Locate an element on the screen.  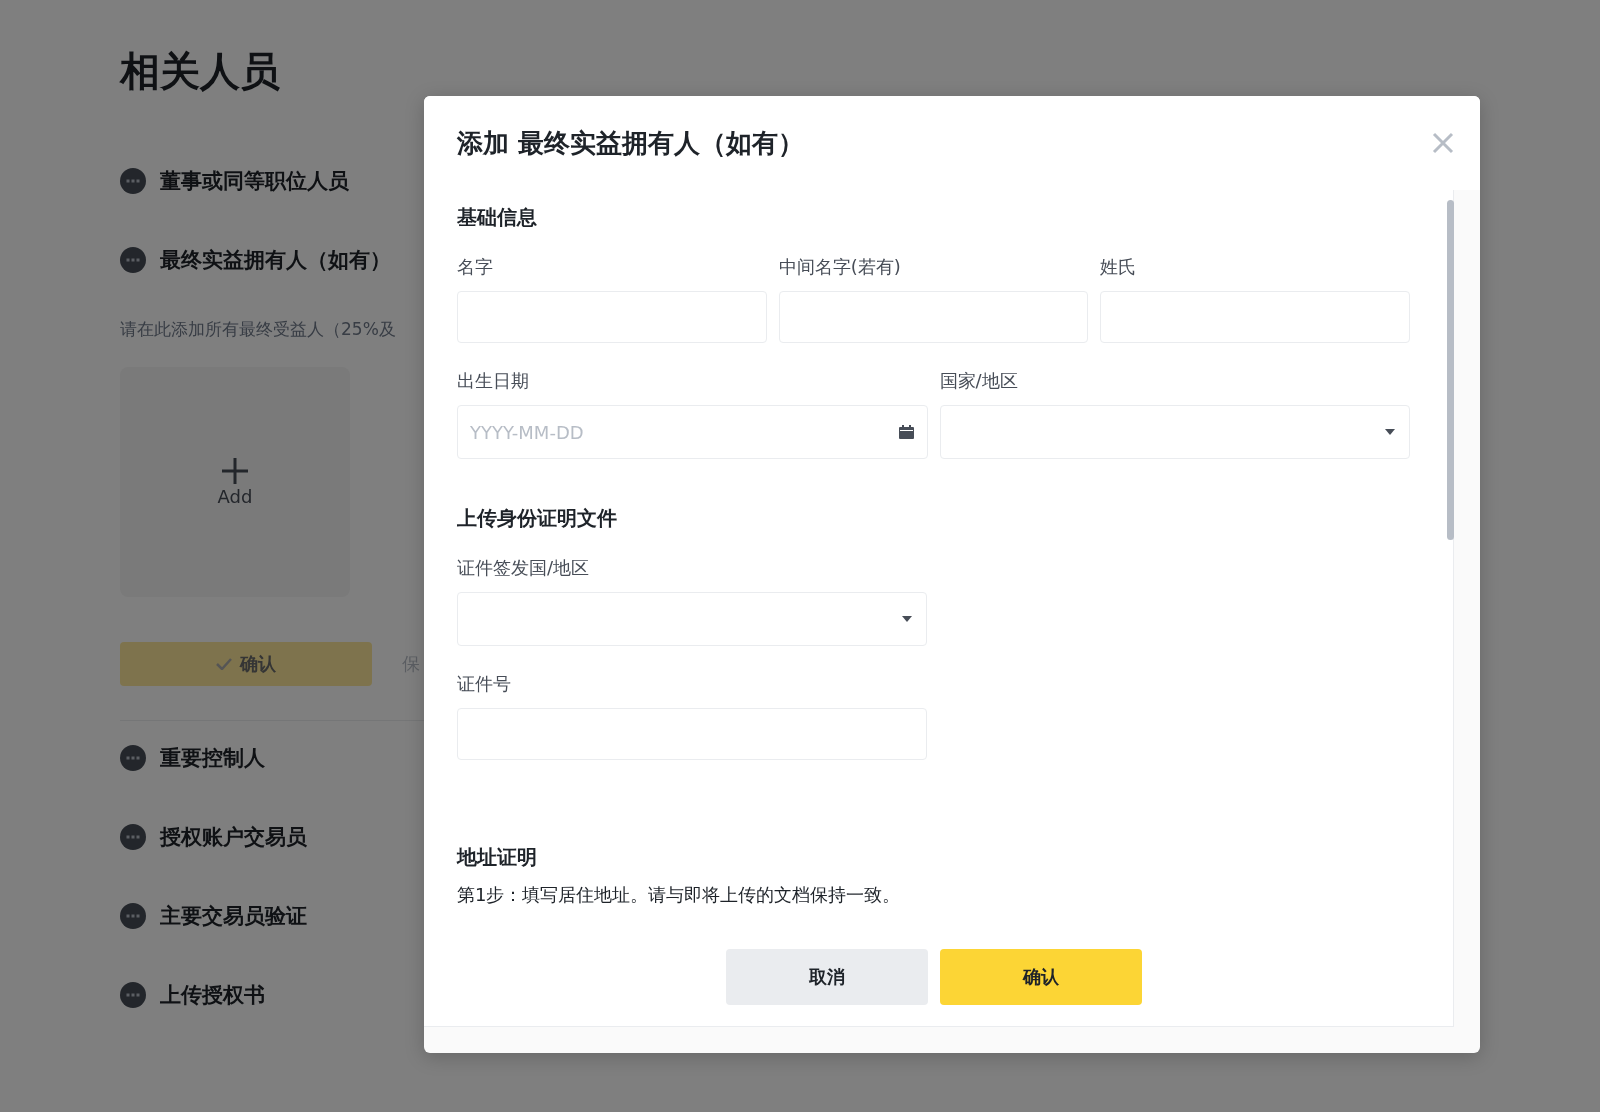
field-label: 名字 is located at coordinates (475, 267).